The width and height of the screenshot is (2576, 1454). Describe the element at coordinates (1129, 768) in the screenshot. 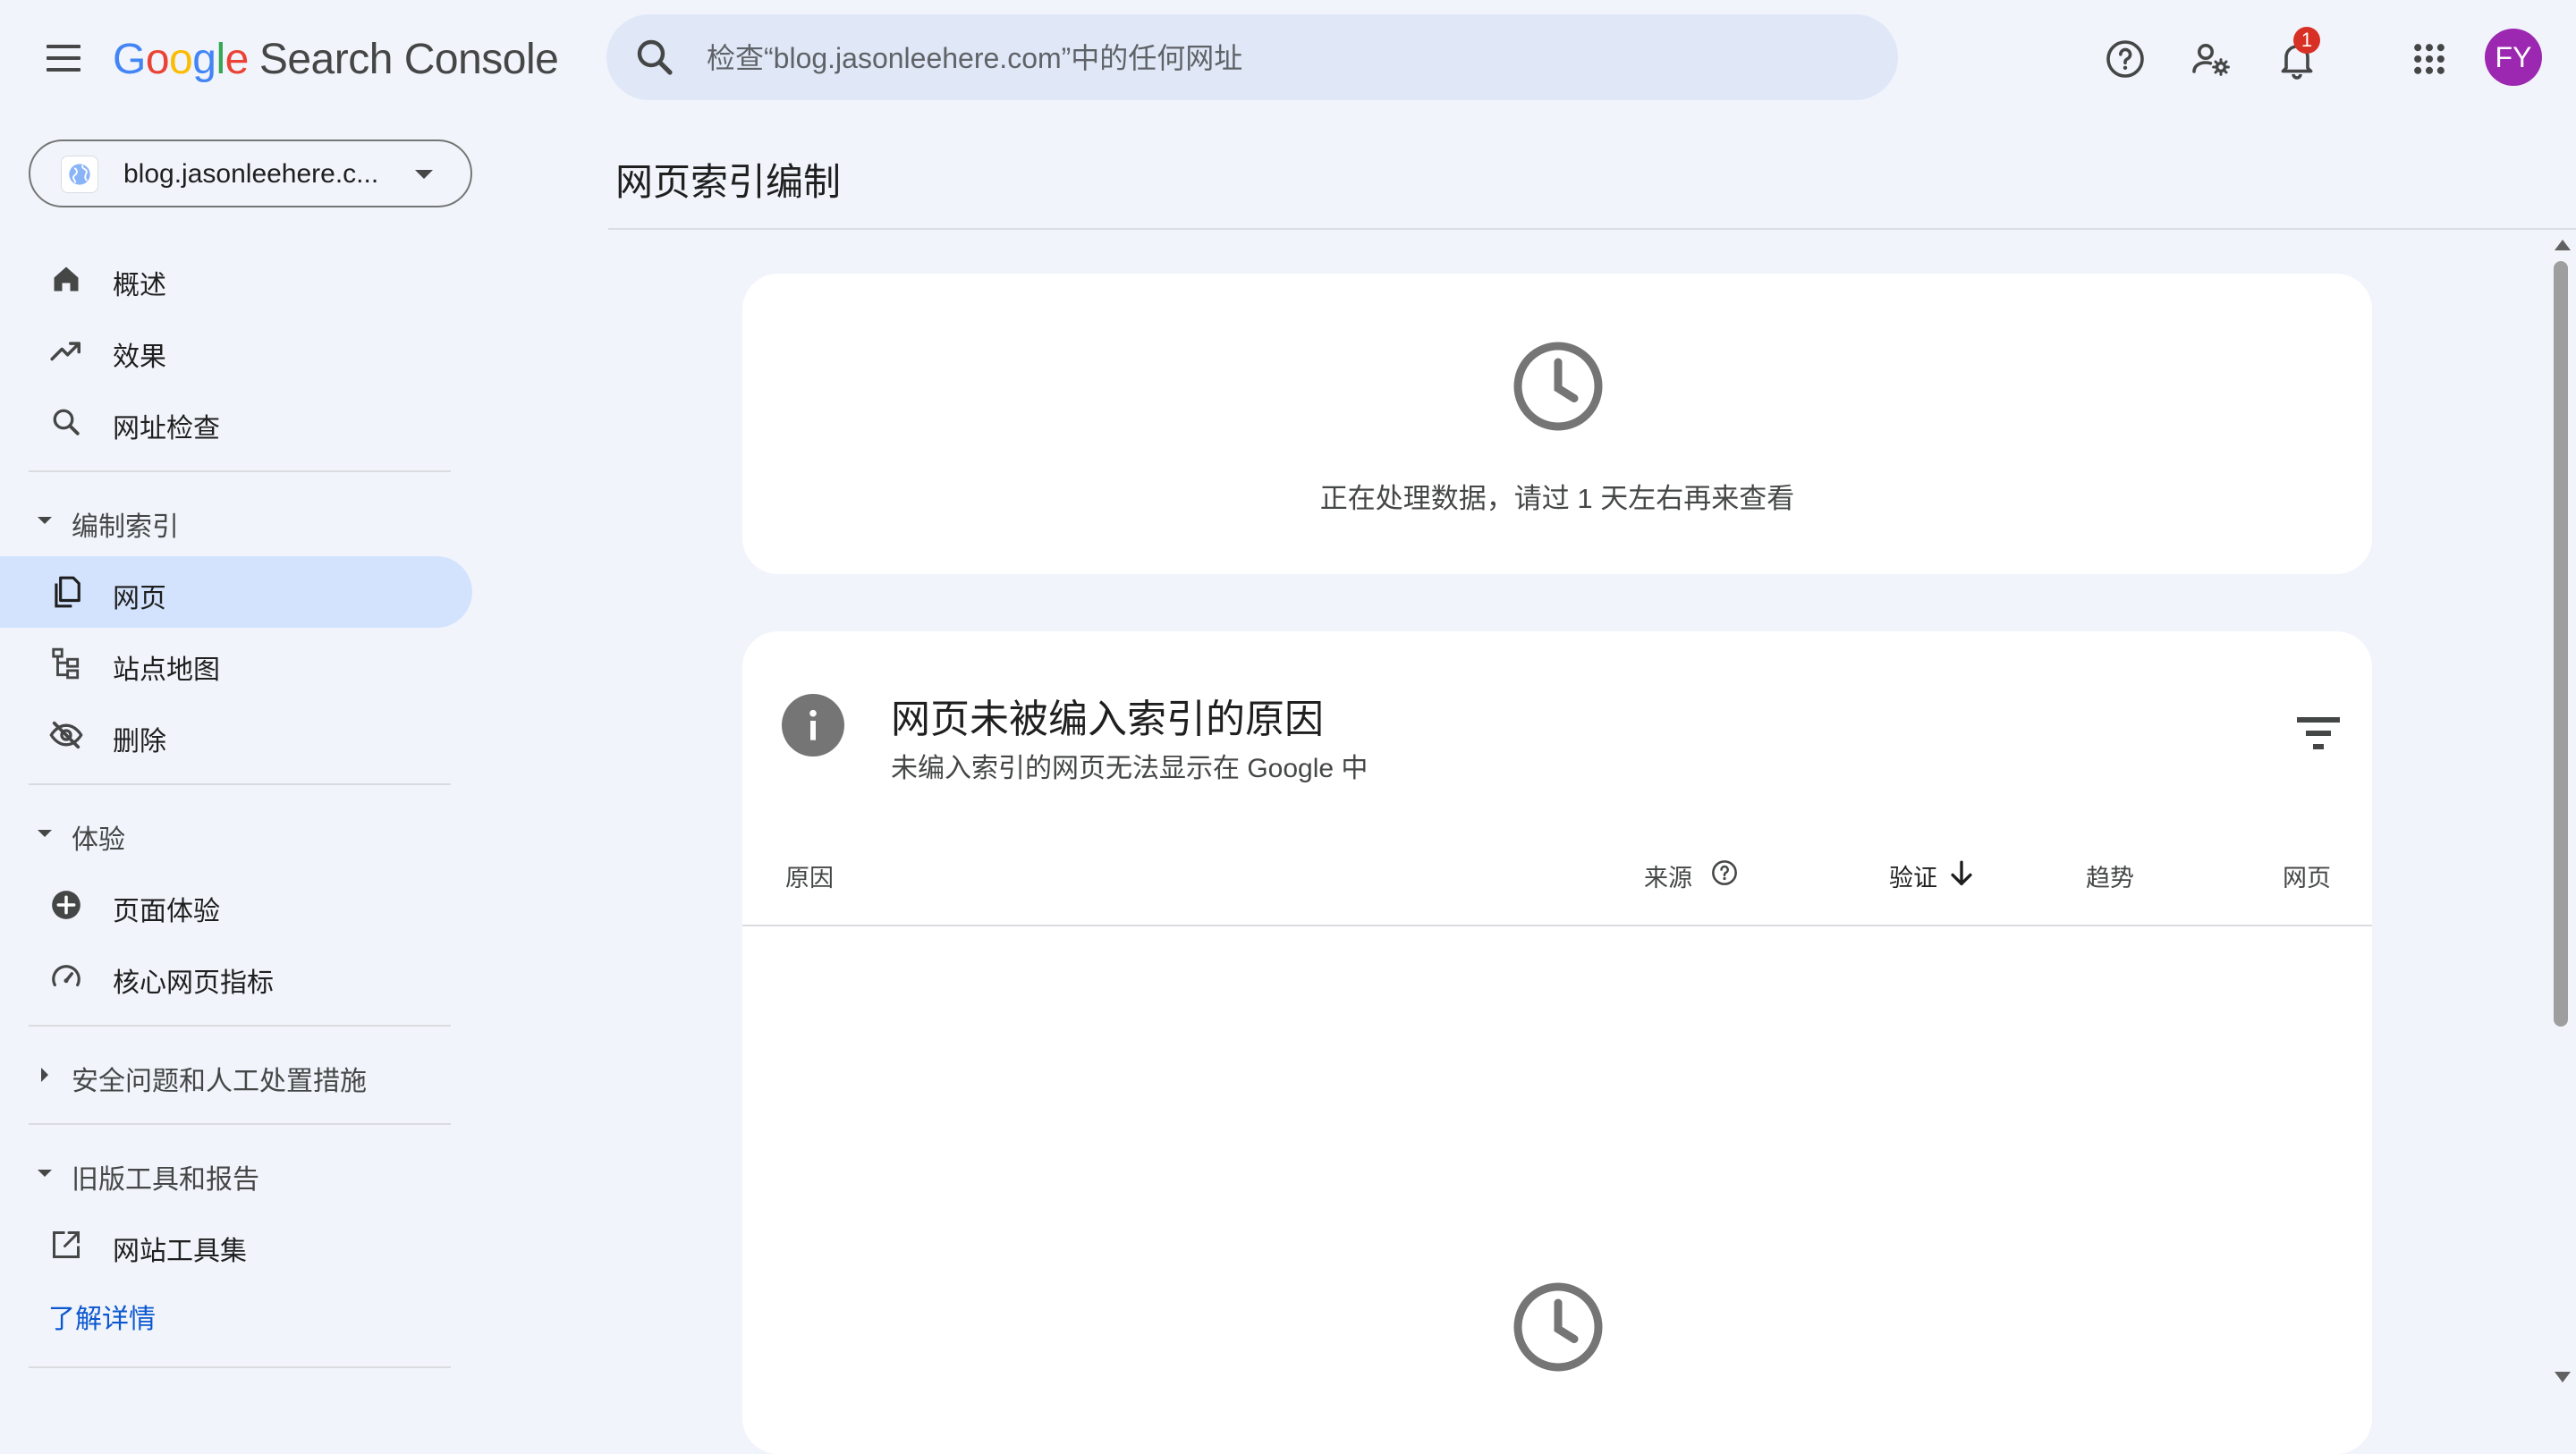

I see `card-subtitle: 未编入索引的网页无法显示在 Google 中` at that location.